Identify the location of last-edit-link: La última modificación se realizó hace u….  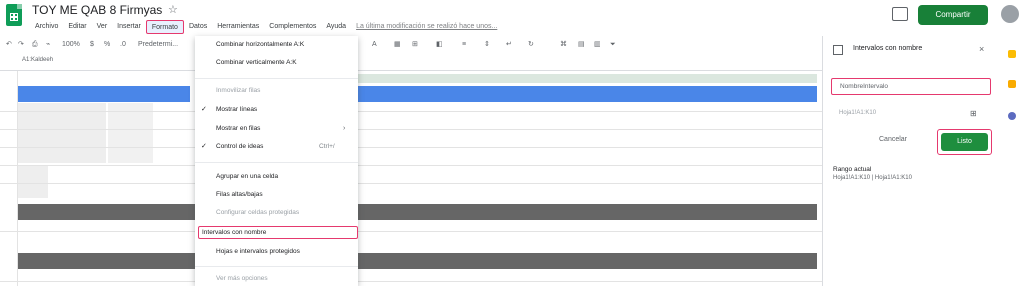
(426, 27).